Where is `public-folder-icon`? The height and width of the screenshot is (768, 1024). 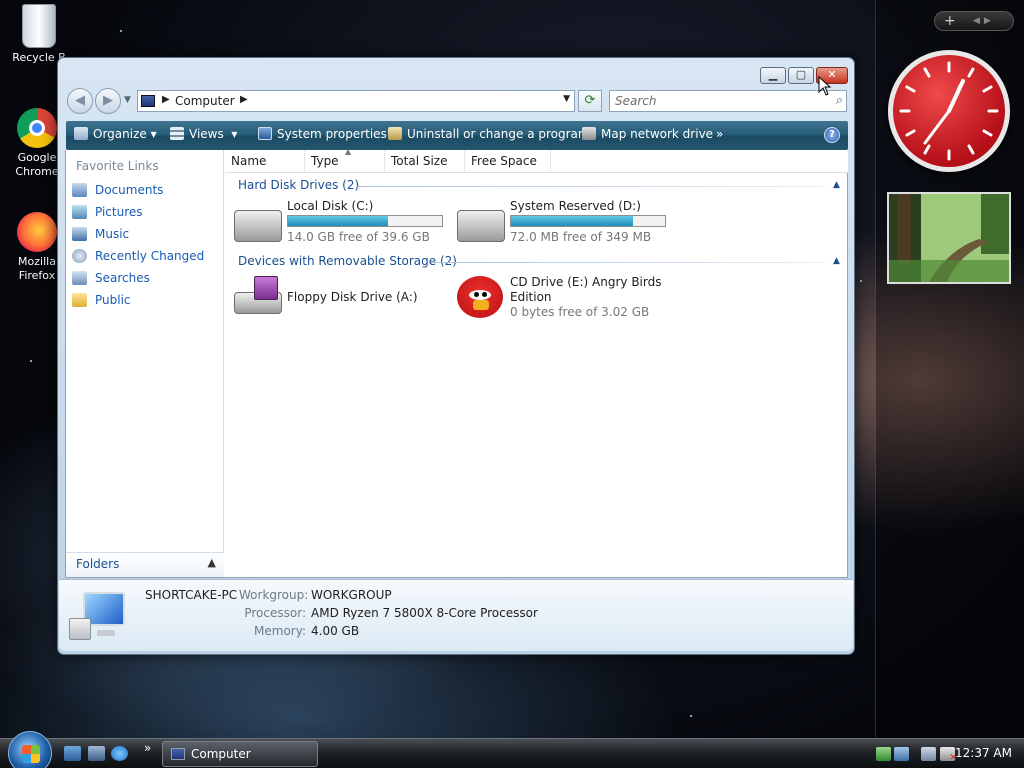 public-folder-icon is located at coordinates (79, 300).